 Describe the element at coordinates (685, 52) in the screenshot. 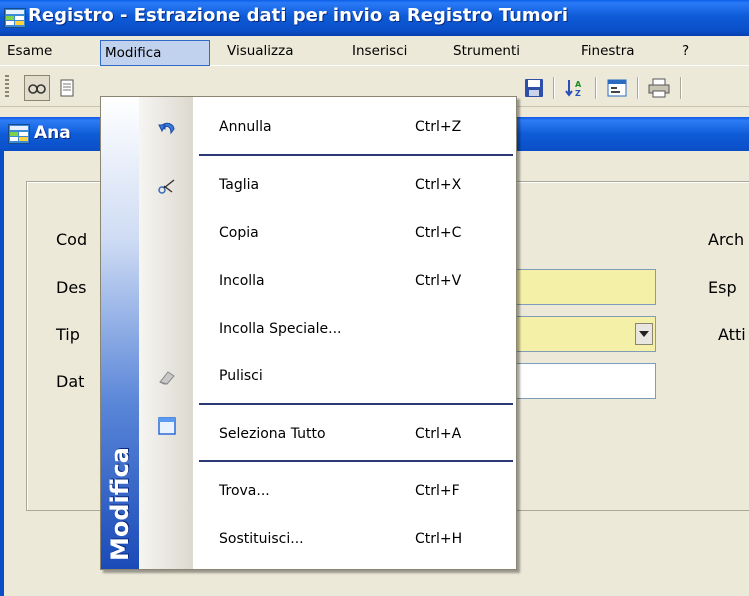

I see `menu-help: ?` at that location.